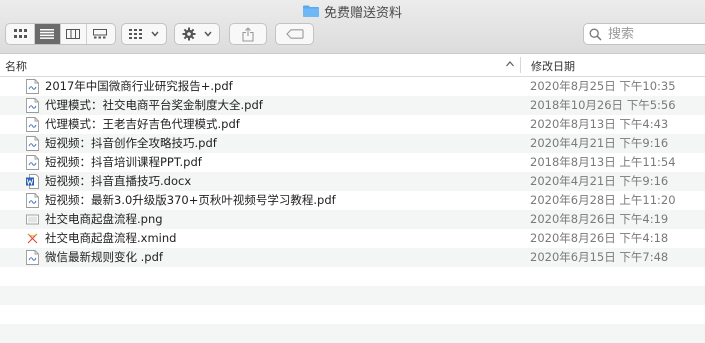 The height and width of the screenshot is (343, 705). I want to click on file-row: 代理模式：王老吉好吉色代理模式.pdf 2020年8月13日 下午4:43, so click(352, 124).